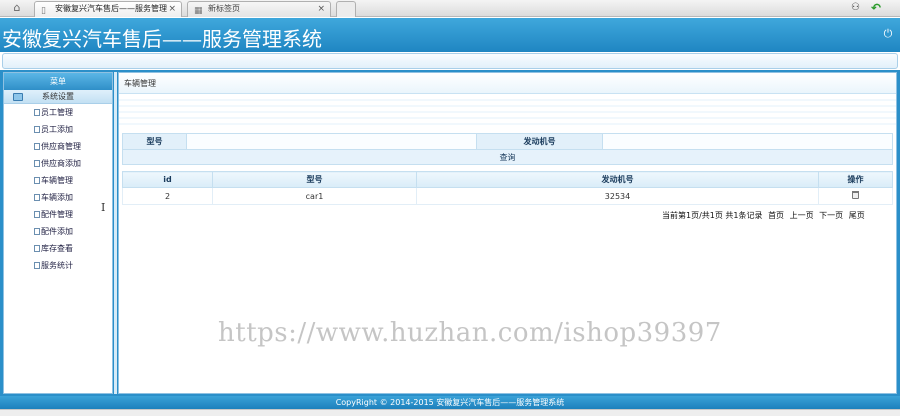  Describe the element at coordinates (450, 412) in the screenshot. I see `browser-status-bar` at that location.